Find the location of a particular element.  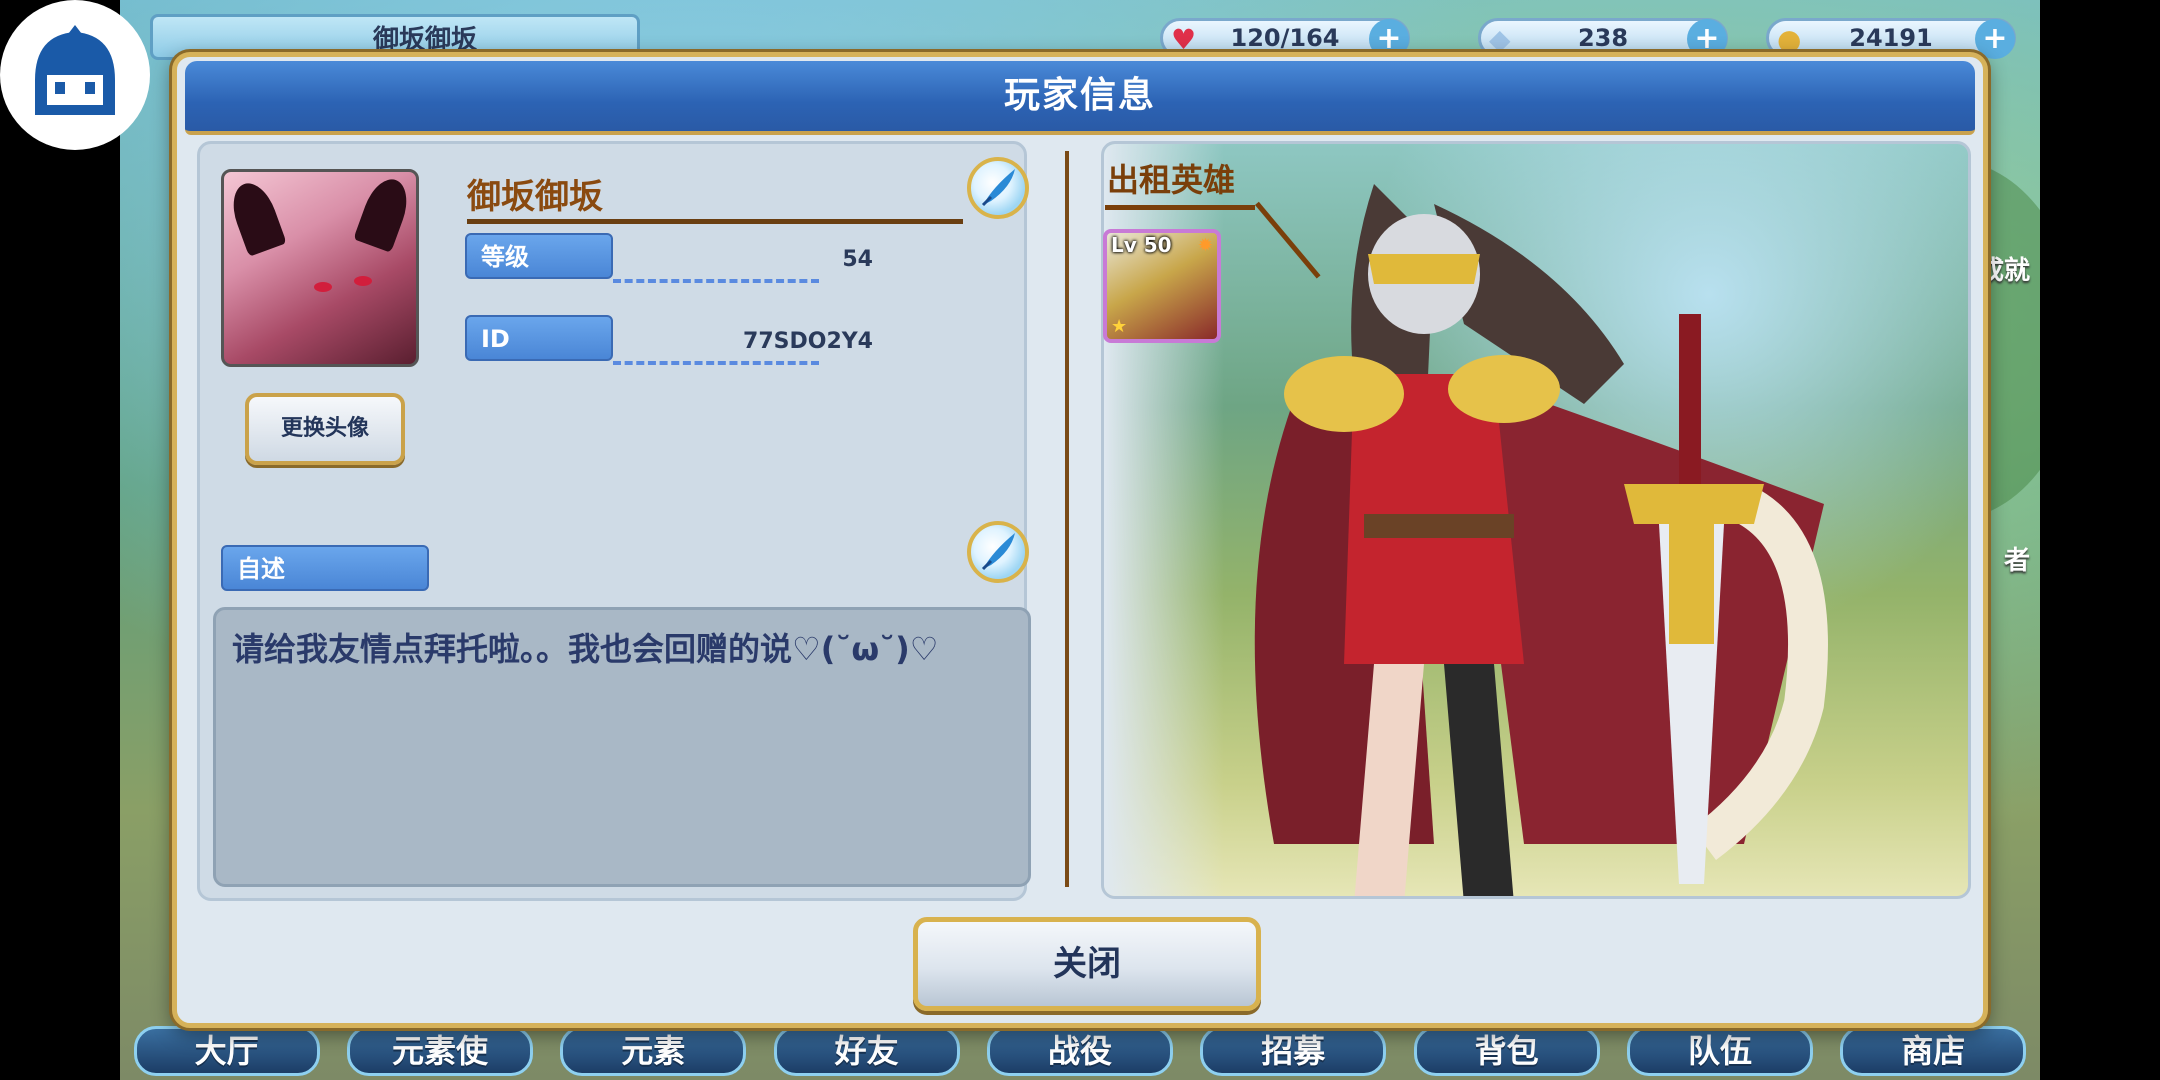

stamina-value: 120/164 is located at coordinates (1285, 38).